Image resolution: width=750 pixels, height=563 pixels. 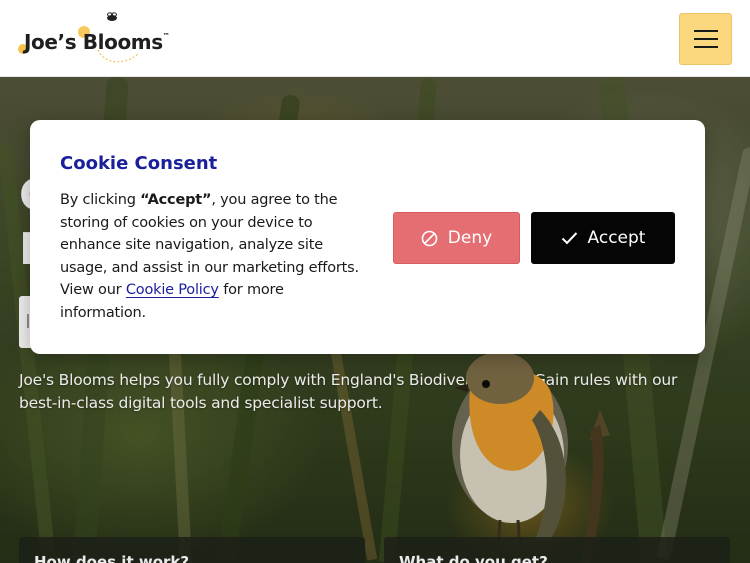 I want to click on logo: Joe’s Blooms™, so click(x=98, y=40).